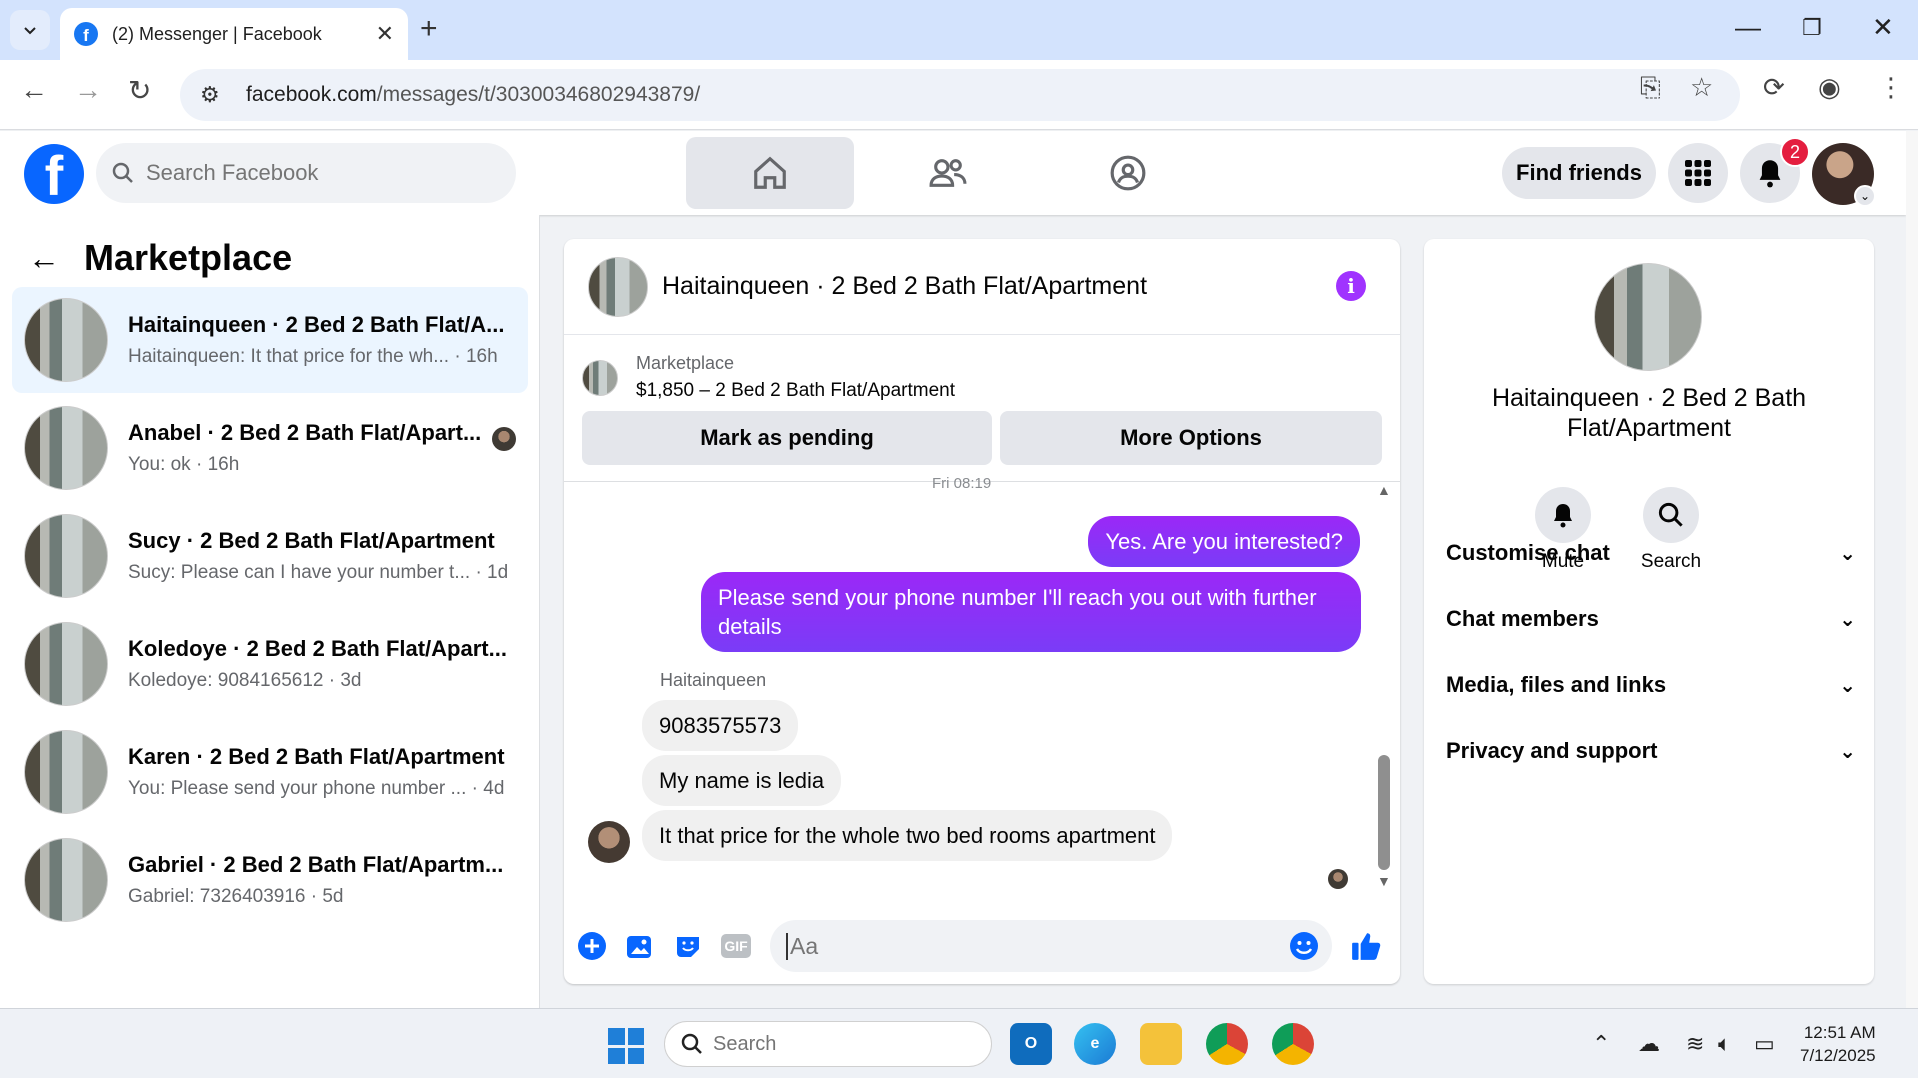  What do you see at coordinates (1649, 1044) in the screenshot?
I see `onedrive-icon: ☁` at bounding box center [1649, 1044].